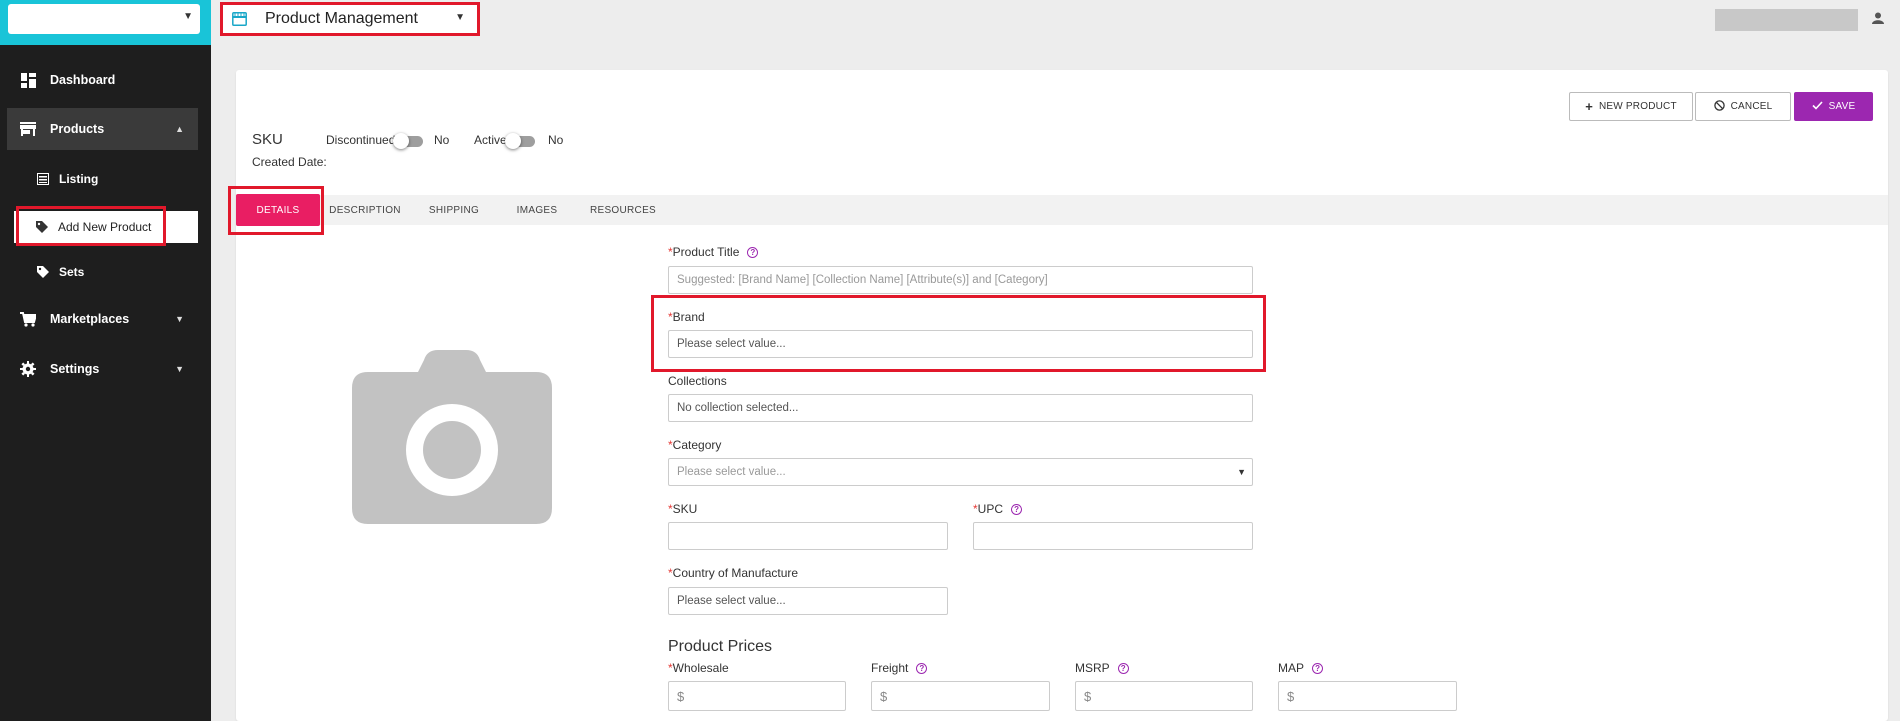 Image resolution: width=1900 pixels, height=721 pixels. I want to click on cancel-button: CANCEL, so click(1743, 106).